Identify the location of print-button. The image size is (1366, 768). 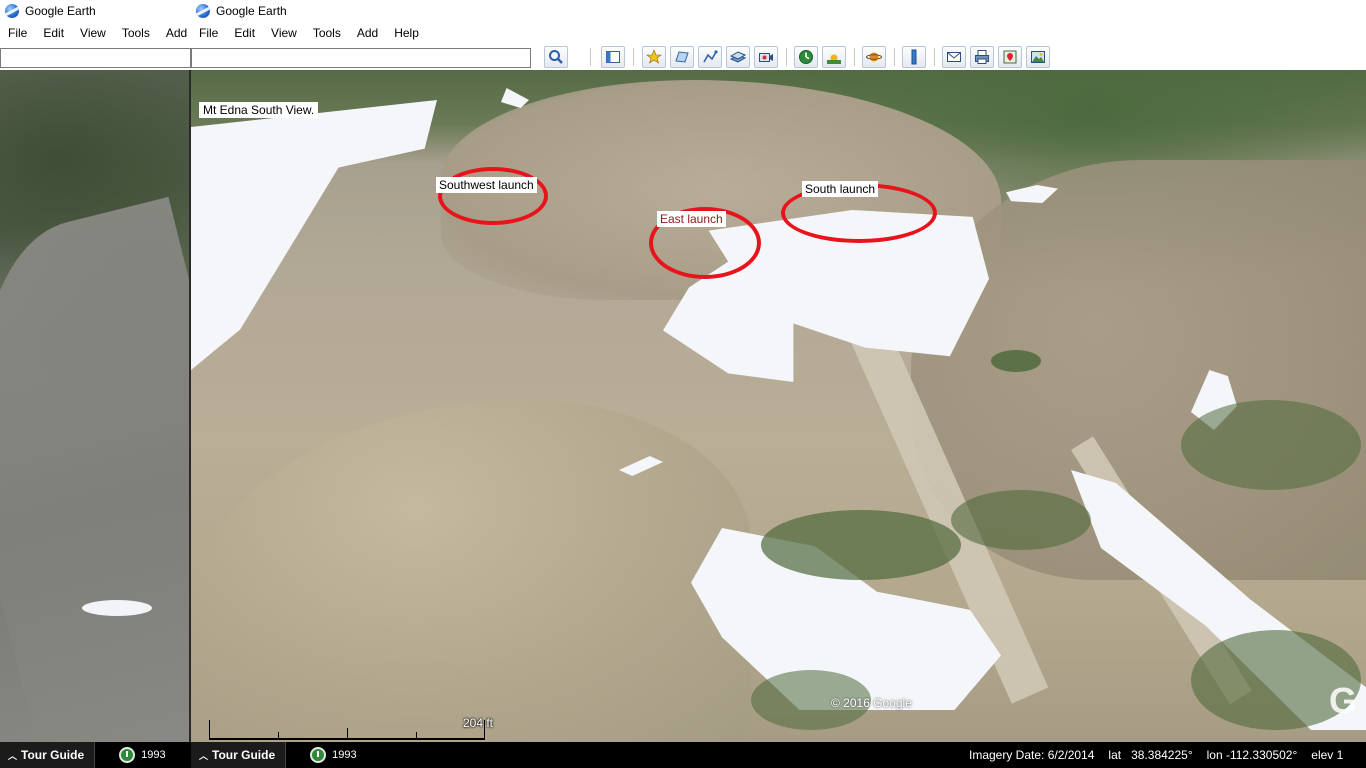
(982, 57).